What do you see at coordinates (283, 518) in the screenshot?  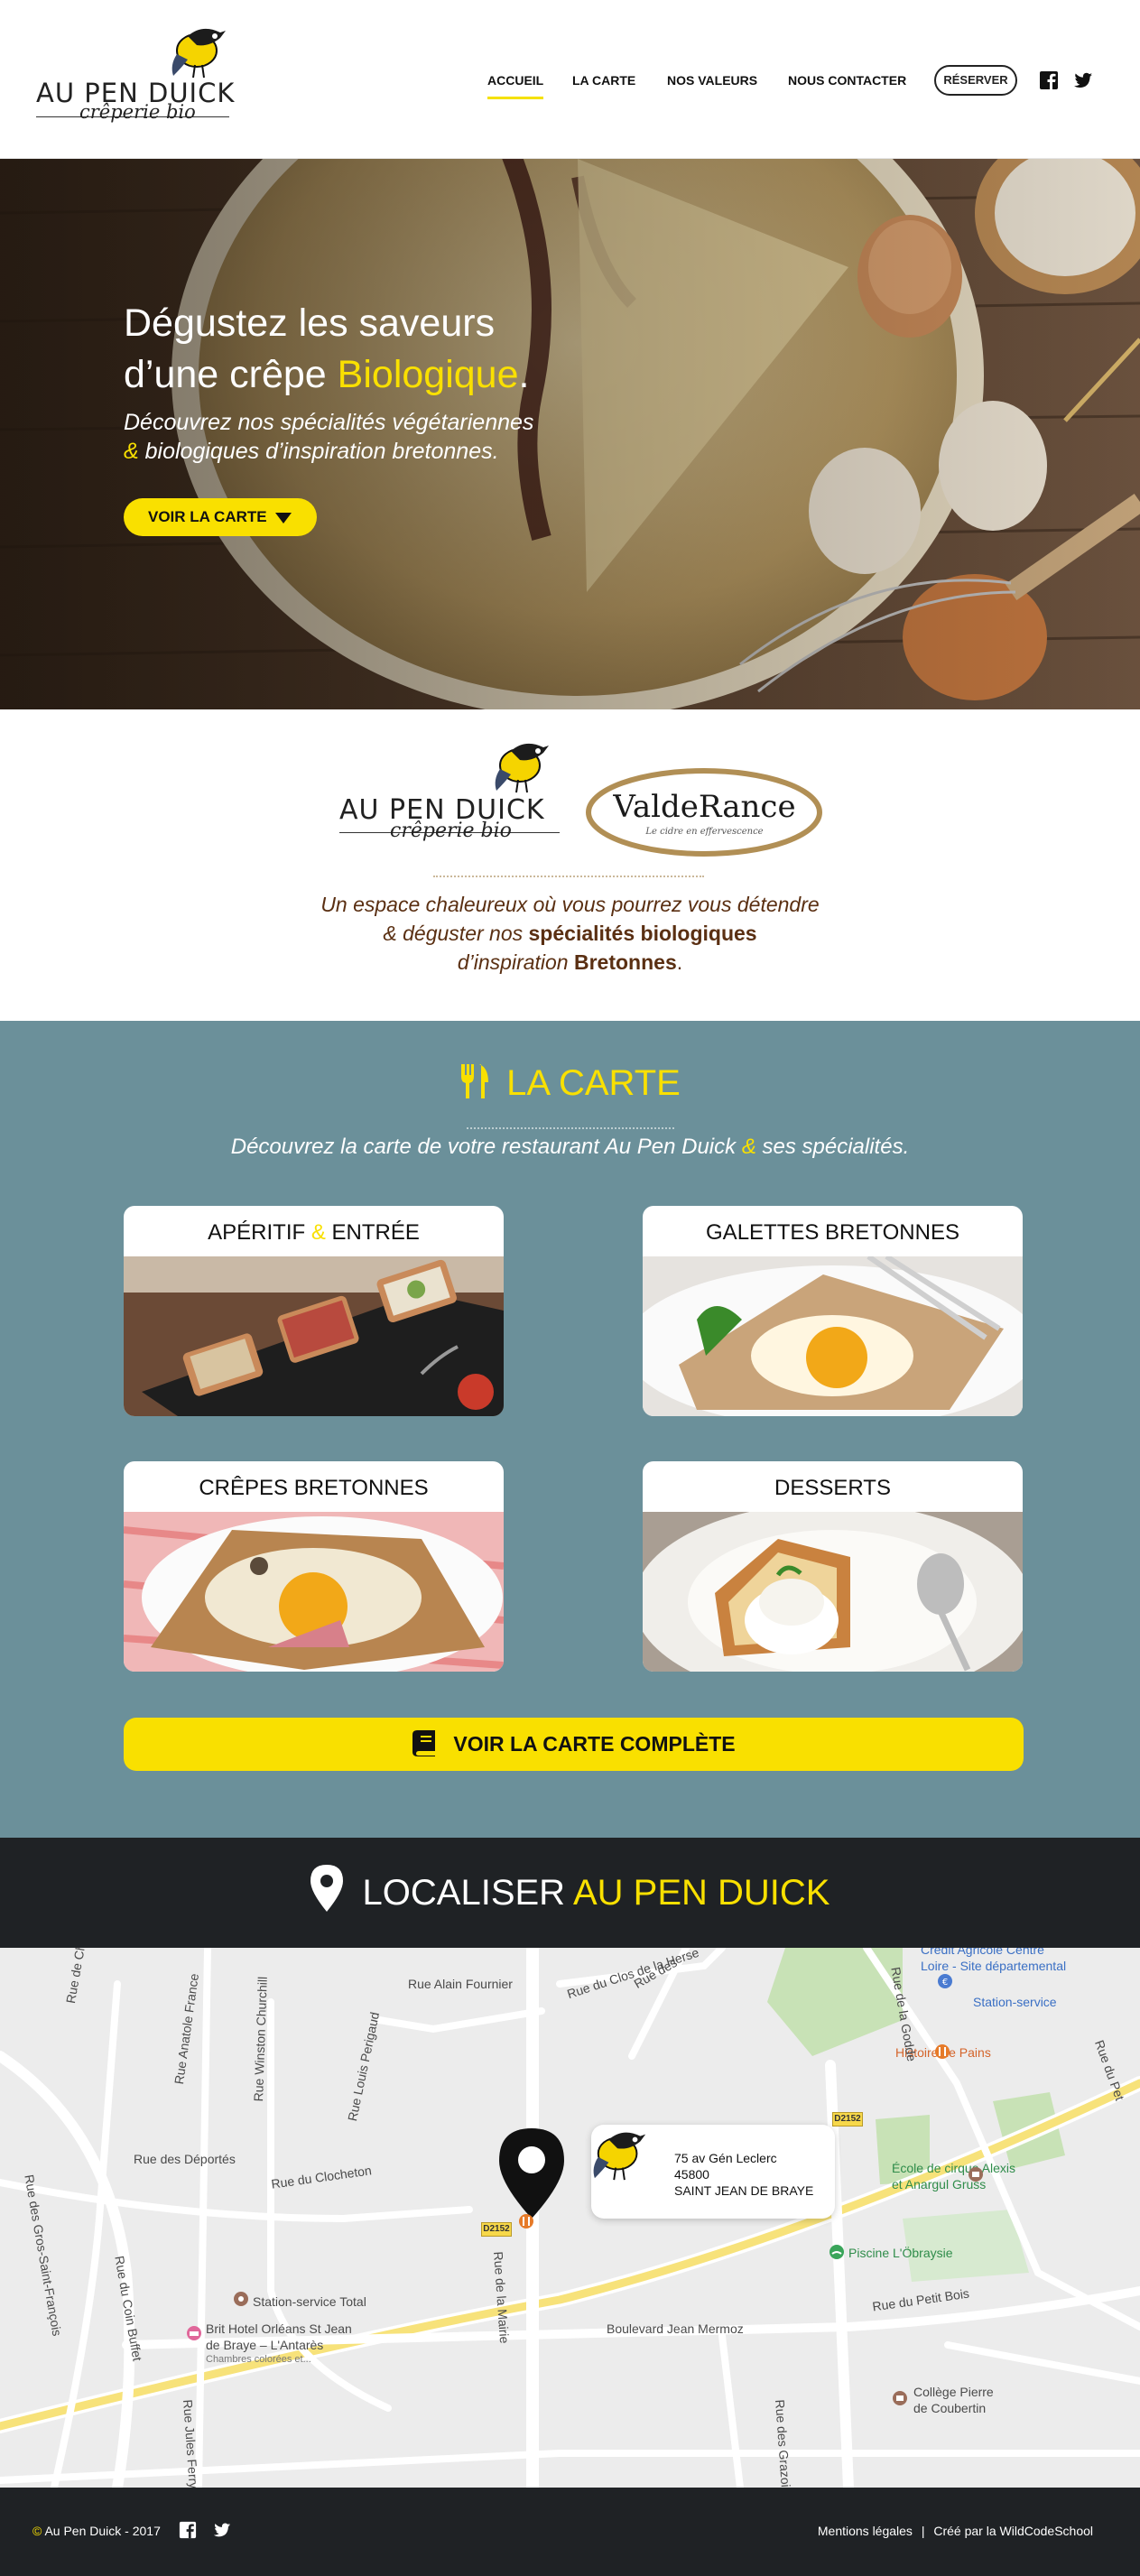 I see `caret-down-icon` at bounding box center [283, 518].